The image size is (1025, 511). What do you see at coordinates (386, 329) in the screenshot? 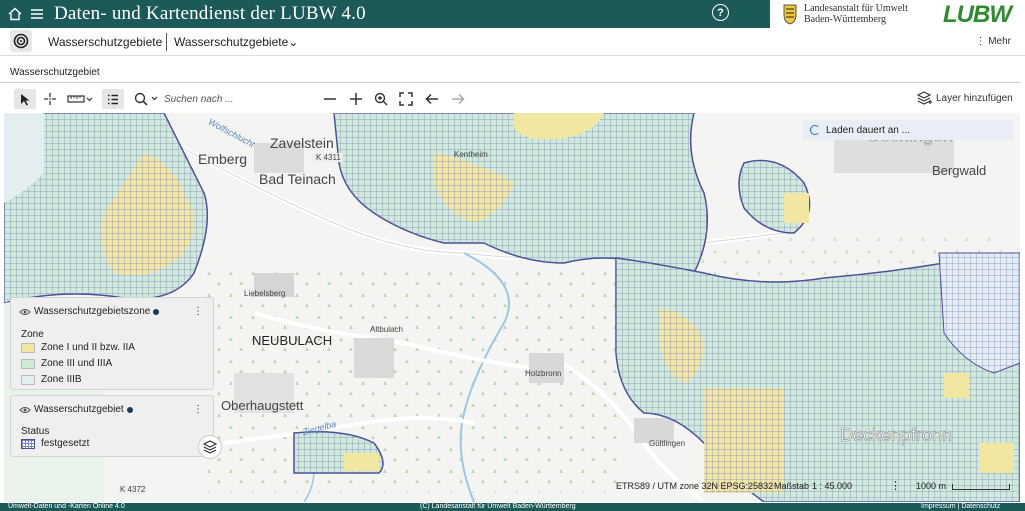
I see `place-label: Altbulach` at bounding box center [386, 329].